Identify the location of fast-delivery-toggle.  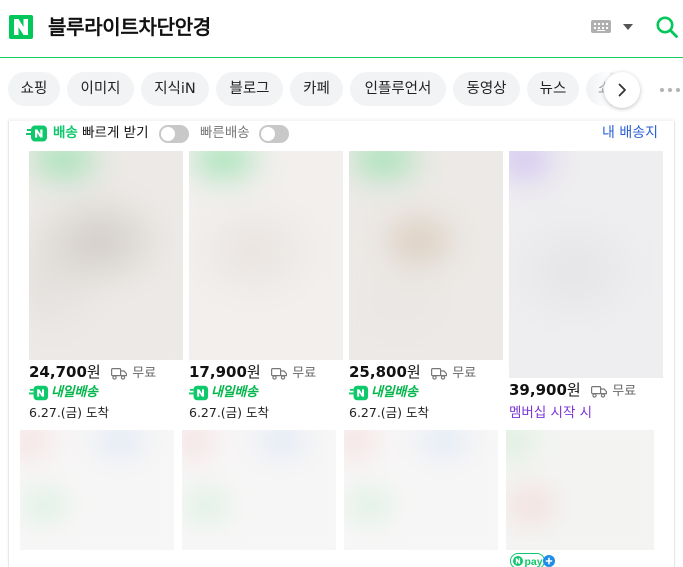
(174, 134).